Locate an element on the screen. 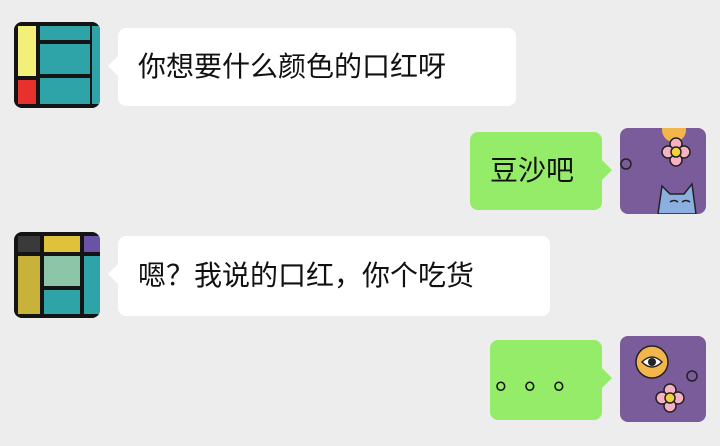 The width and height of the screenshot is (720, 446). message-bubble: 豆沙吧 is located at coordinates (541, 171).